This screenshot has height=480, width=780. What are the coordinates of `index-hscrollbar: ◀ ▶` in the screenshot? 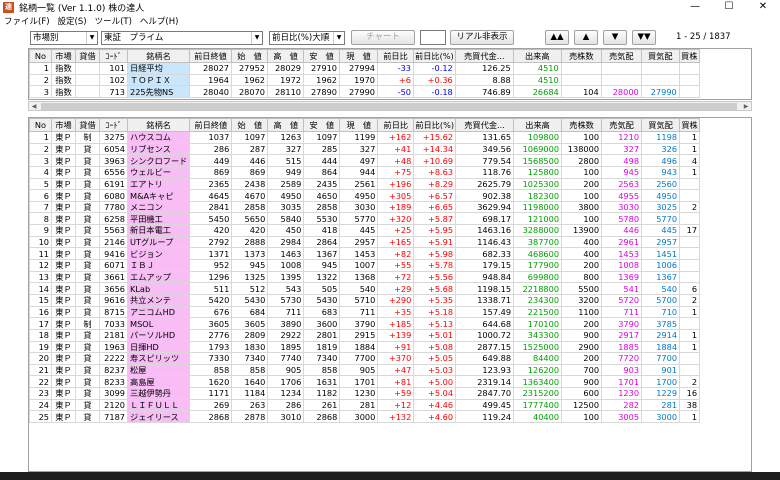 It's located at (390, 106).